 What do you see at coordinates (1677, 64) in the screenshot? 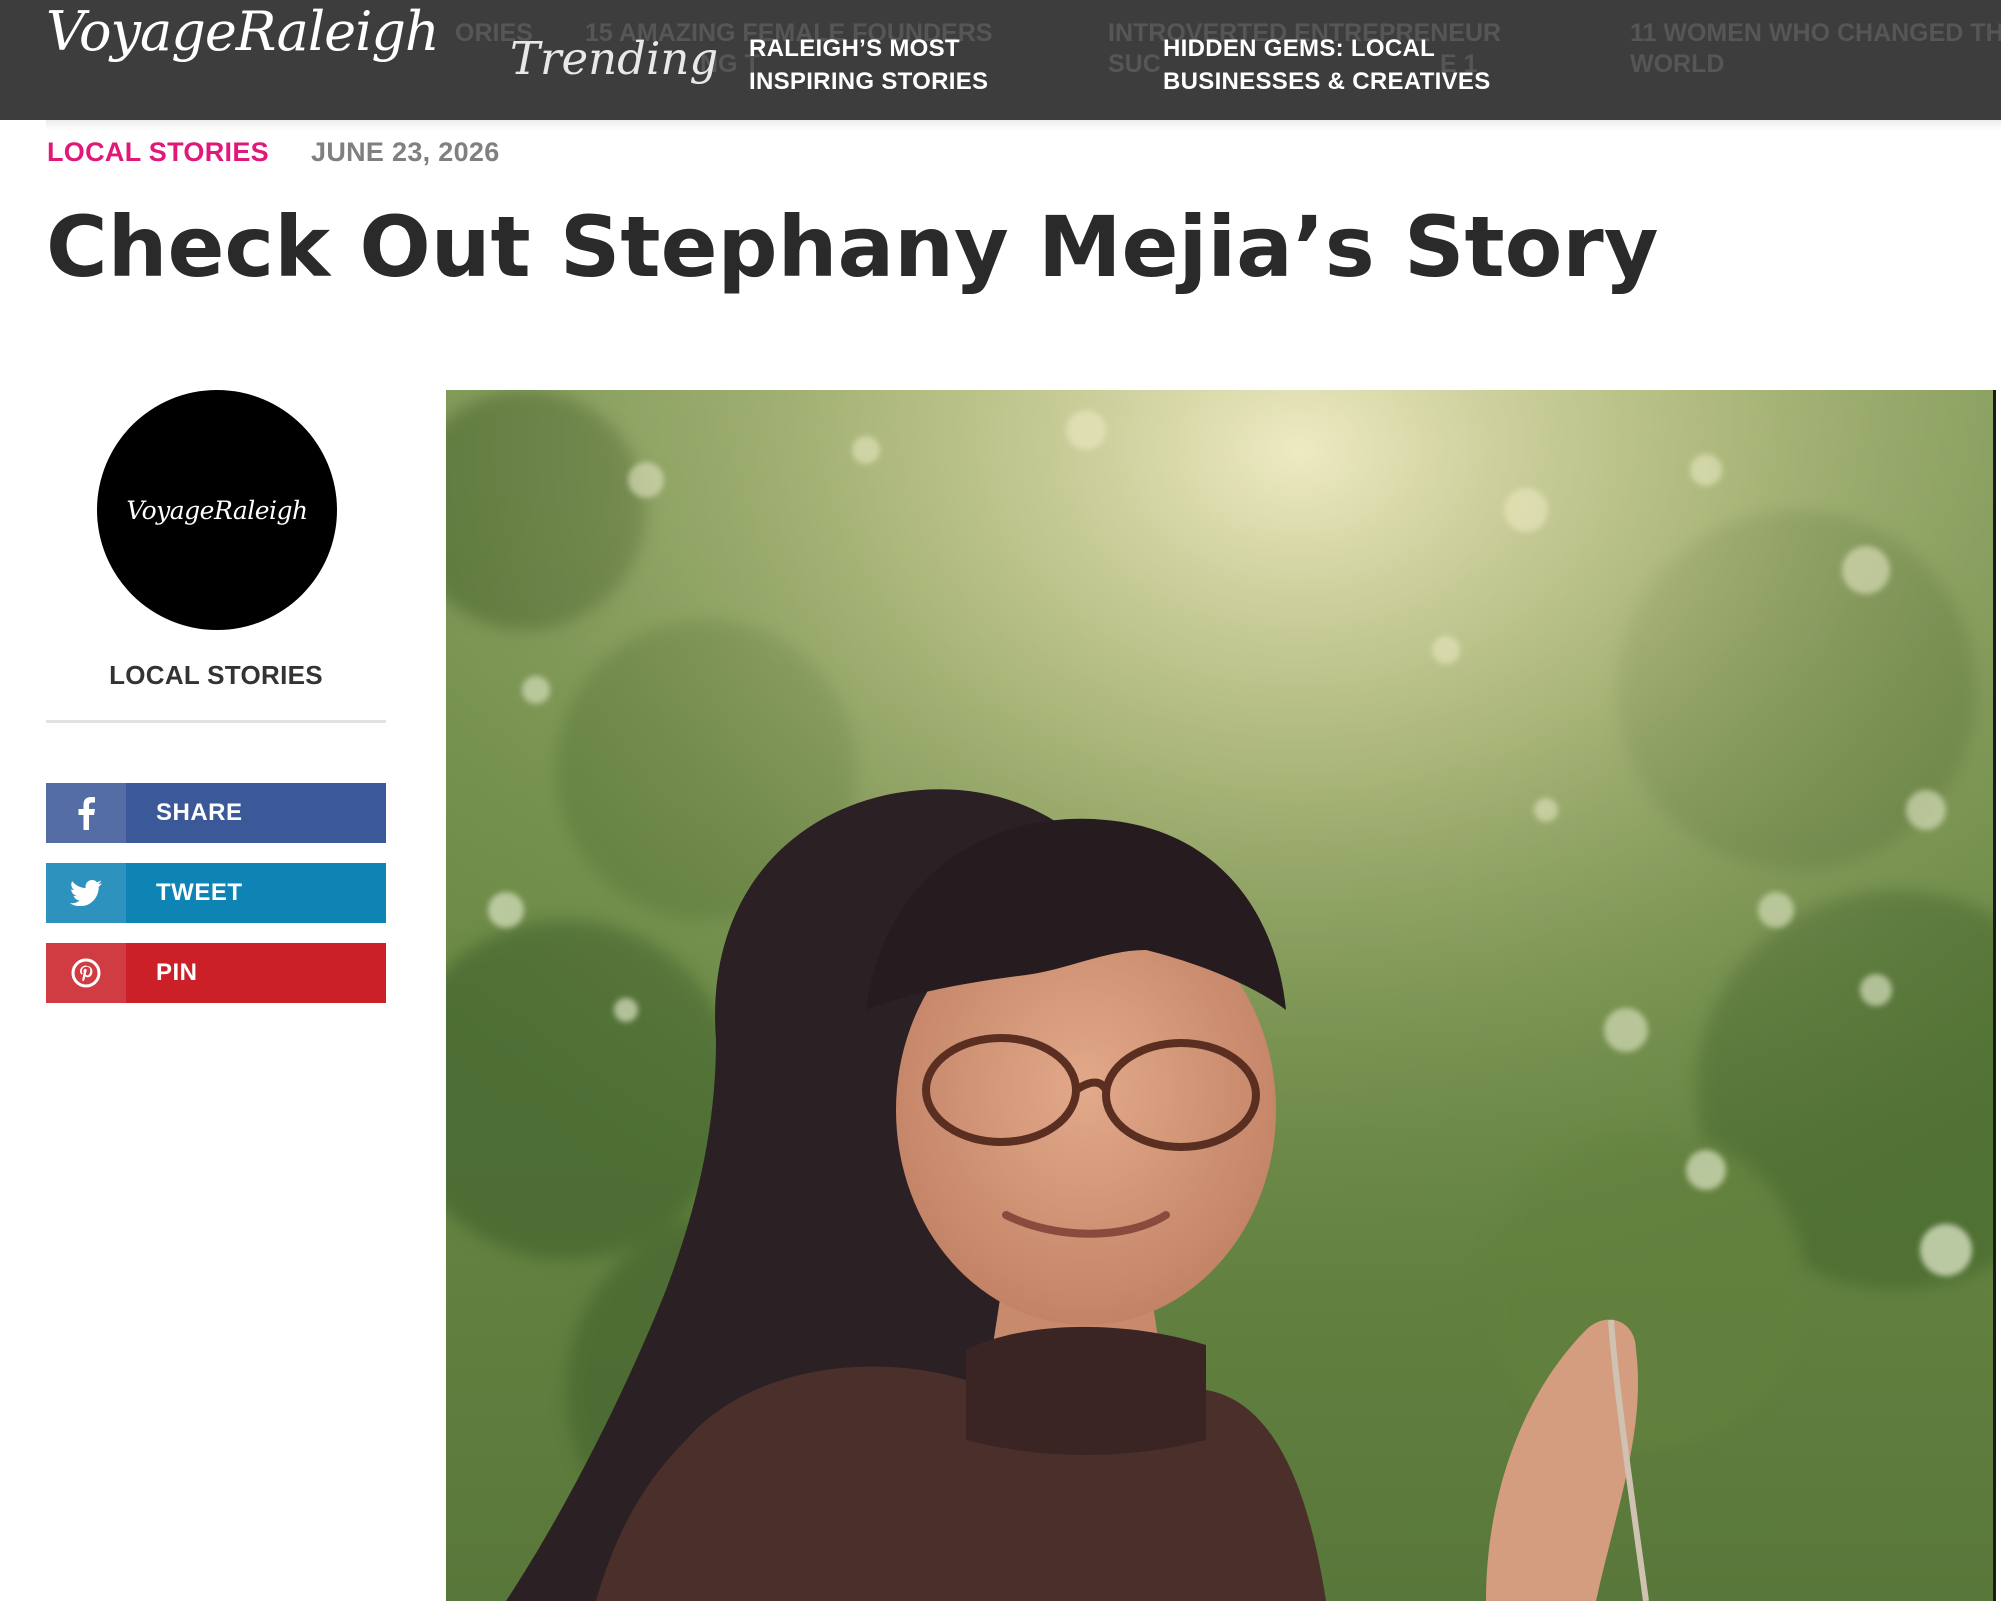
I see `ticker-item: WORLD` at bounding box center [1677, 64].